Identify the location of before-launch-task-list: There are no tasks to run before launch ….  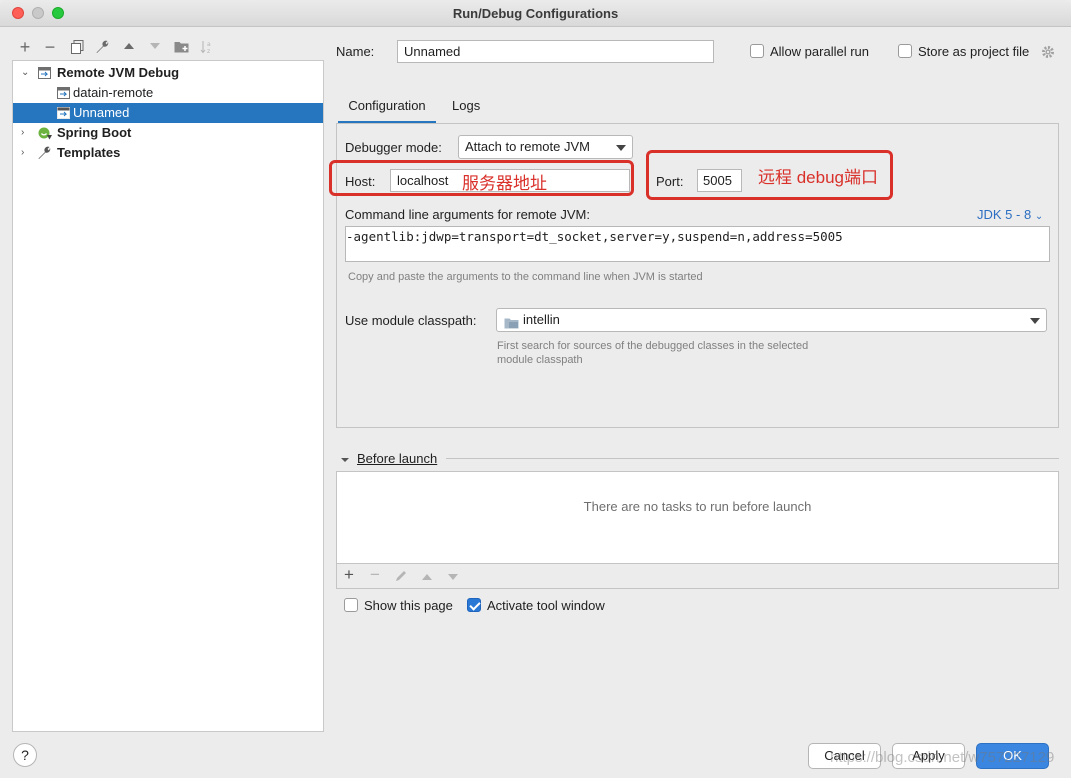
(697, 530).